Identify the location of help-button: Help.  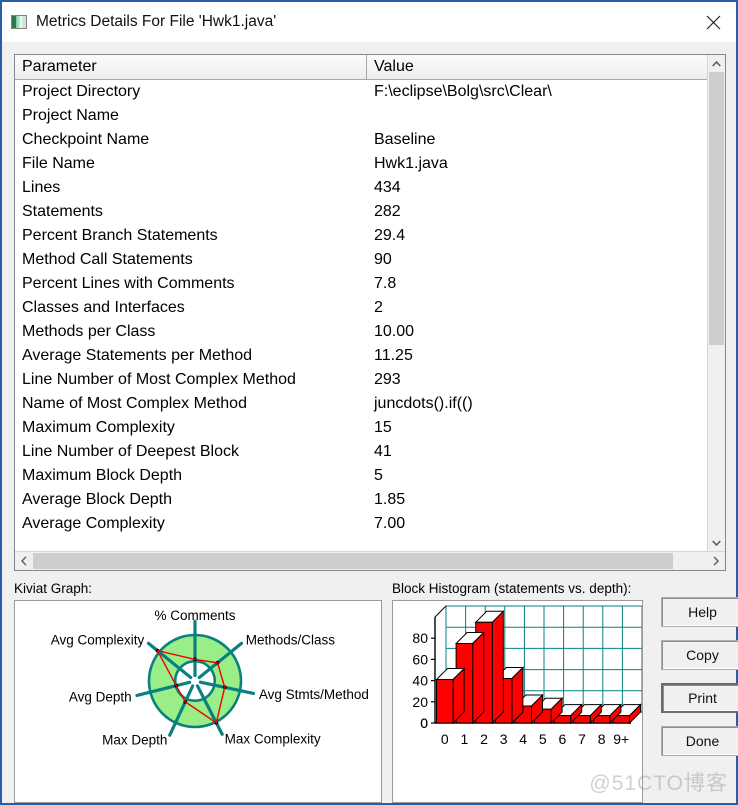
(699, 612).